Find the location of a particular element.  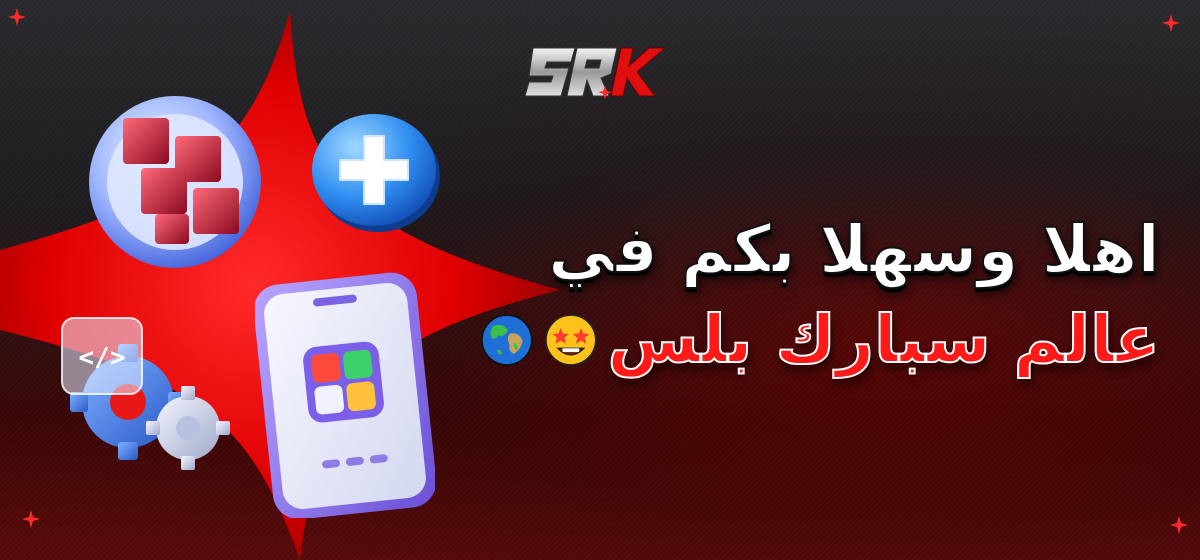

code-gears-icon: </> is located at coordinates (145, 393).